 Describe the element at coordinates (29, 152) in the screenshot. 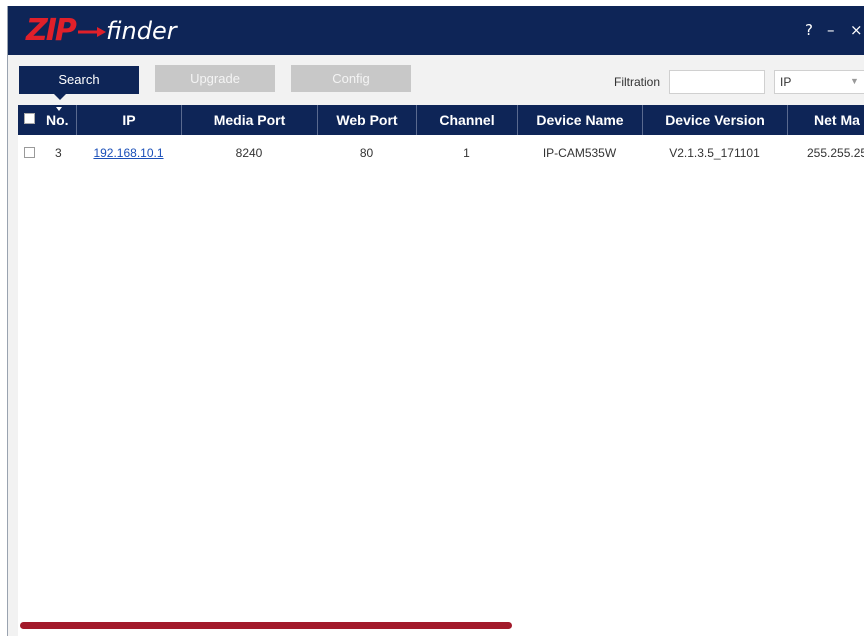

I see `row-checkbox` at that location.